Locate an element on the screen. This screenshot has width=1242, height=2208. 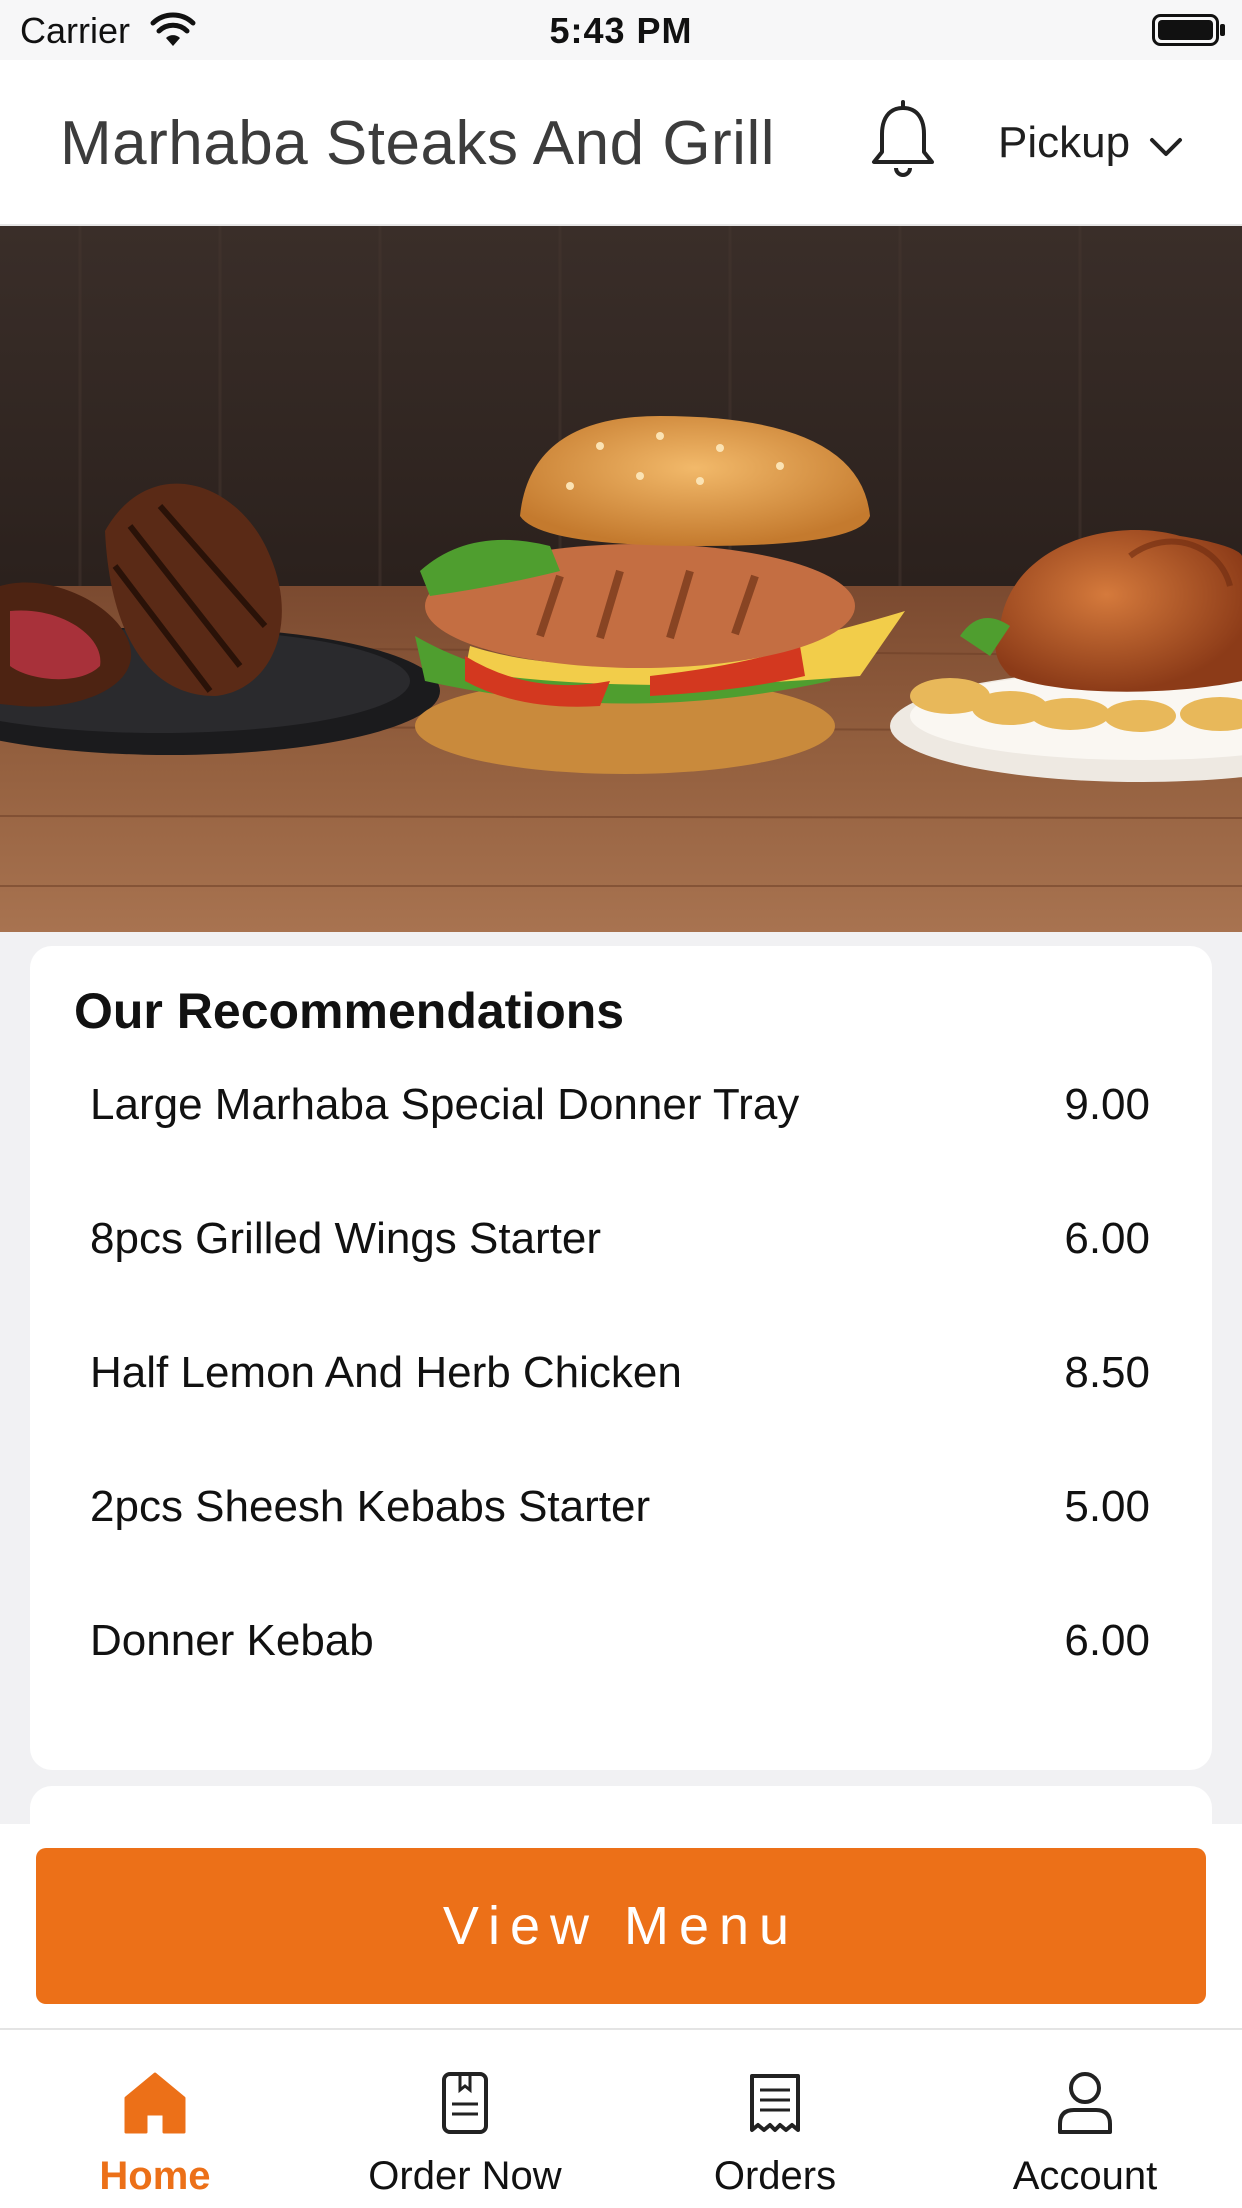
tab-label: Account is located at coordinates (1085, 2176).